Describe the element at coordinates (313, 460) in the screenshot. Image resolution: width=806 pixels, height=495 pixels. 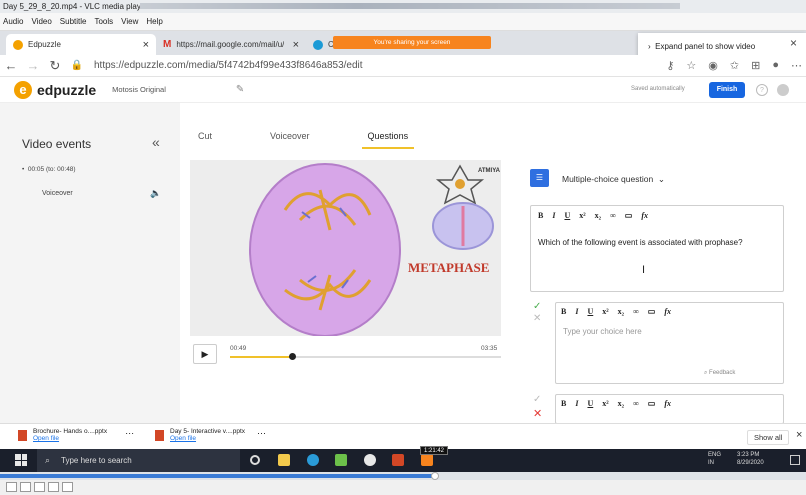
I see `edge-icon` at that location.